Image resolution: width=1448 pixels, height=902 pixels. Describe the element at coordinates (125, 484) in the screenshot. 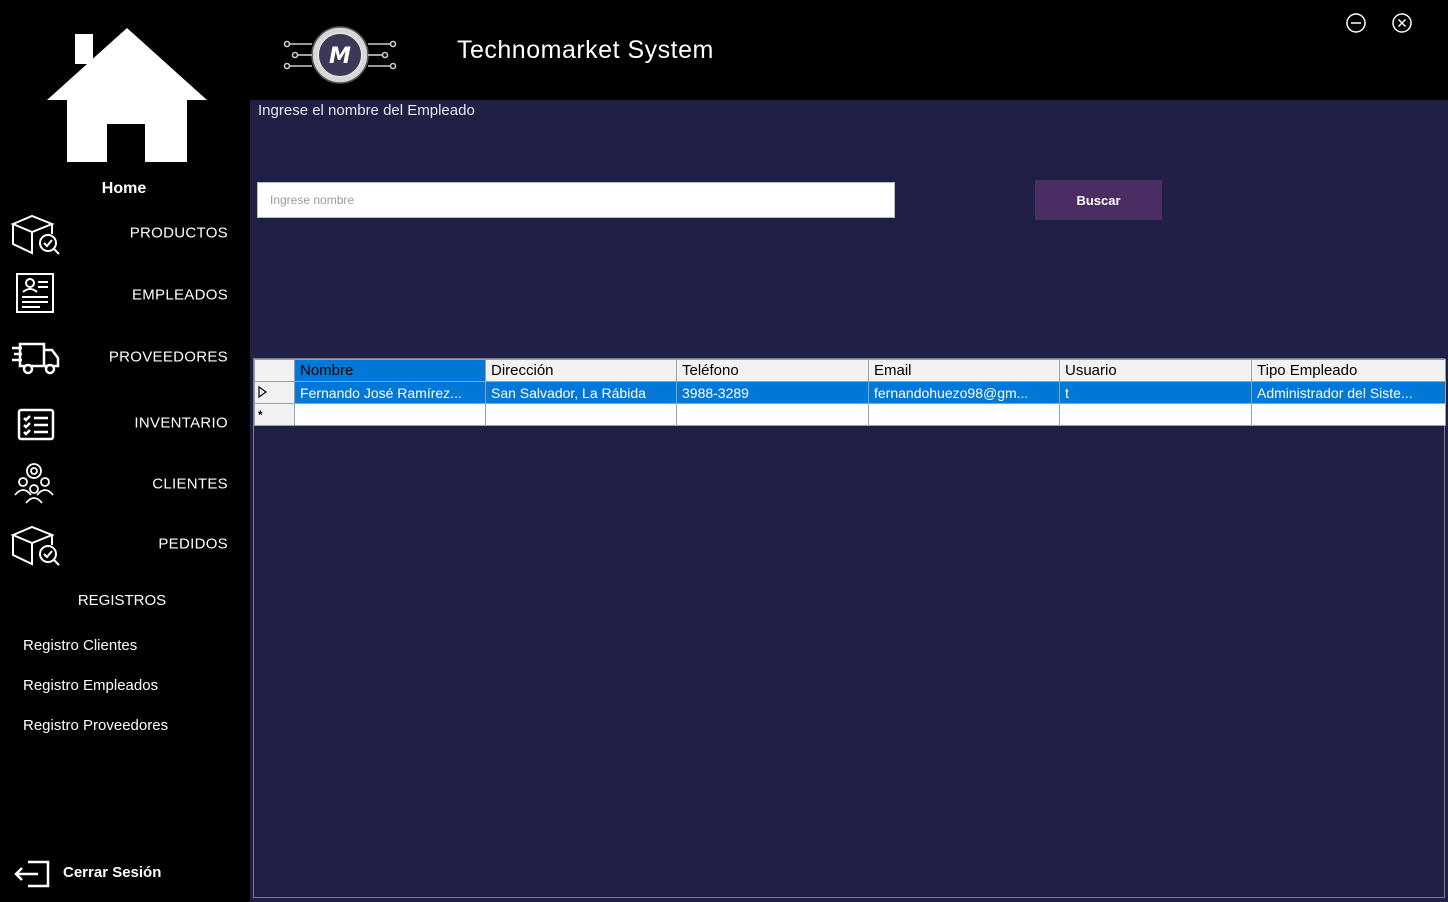

I see `nav-clientes: CLIENTES` at that location.